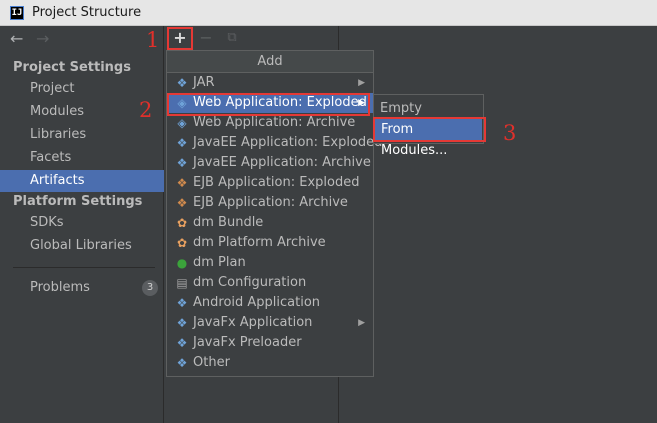 The height and width of the screenshot is (423, 657). What do you see at coordinates (16, 39) in the screenshot?
I see `back-arrow-icon: ←` at bounding box center [16, 39].